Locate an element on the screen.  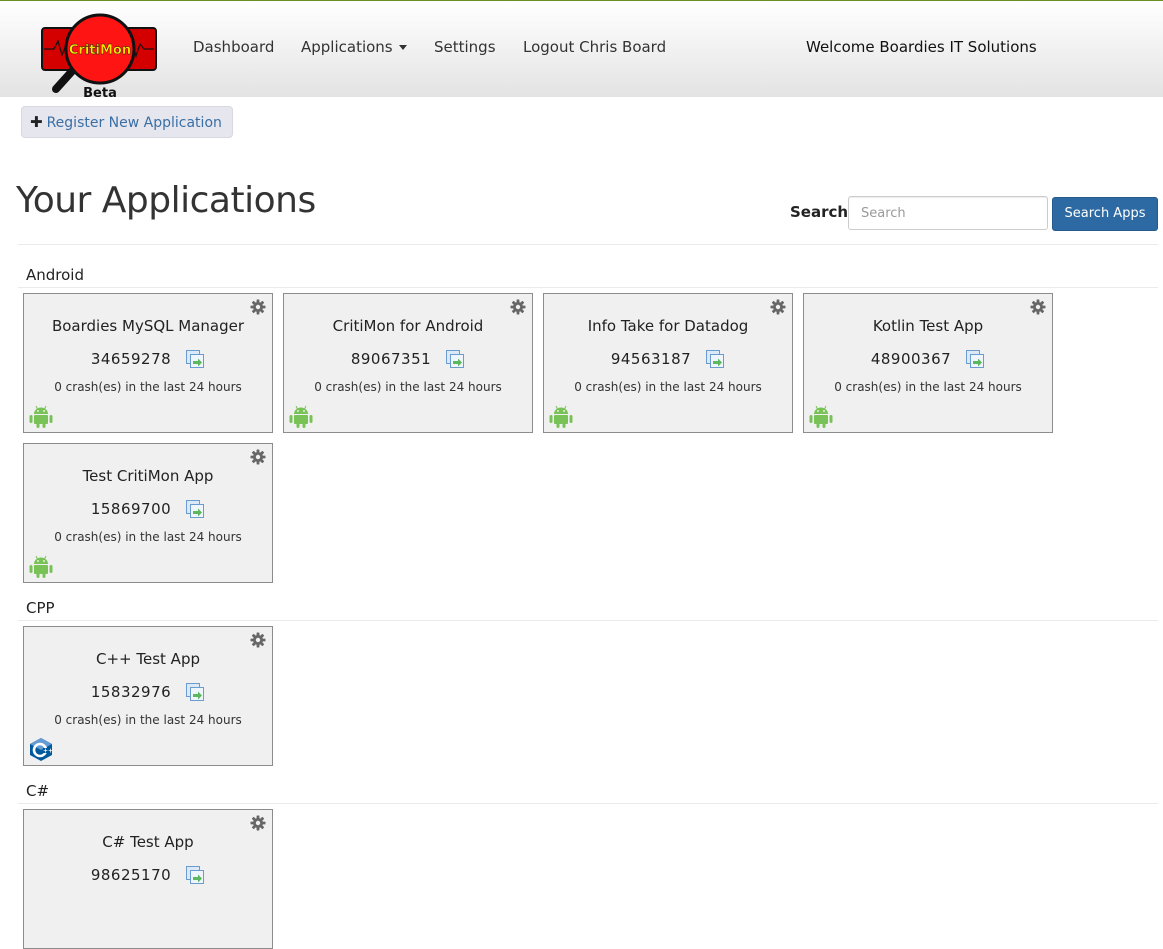
register-new-application-button: ✚ Register New Application is located at coordinates (127, 122).